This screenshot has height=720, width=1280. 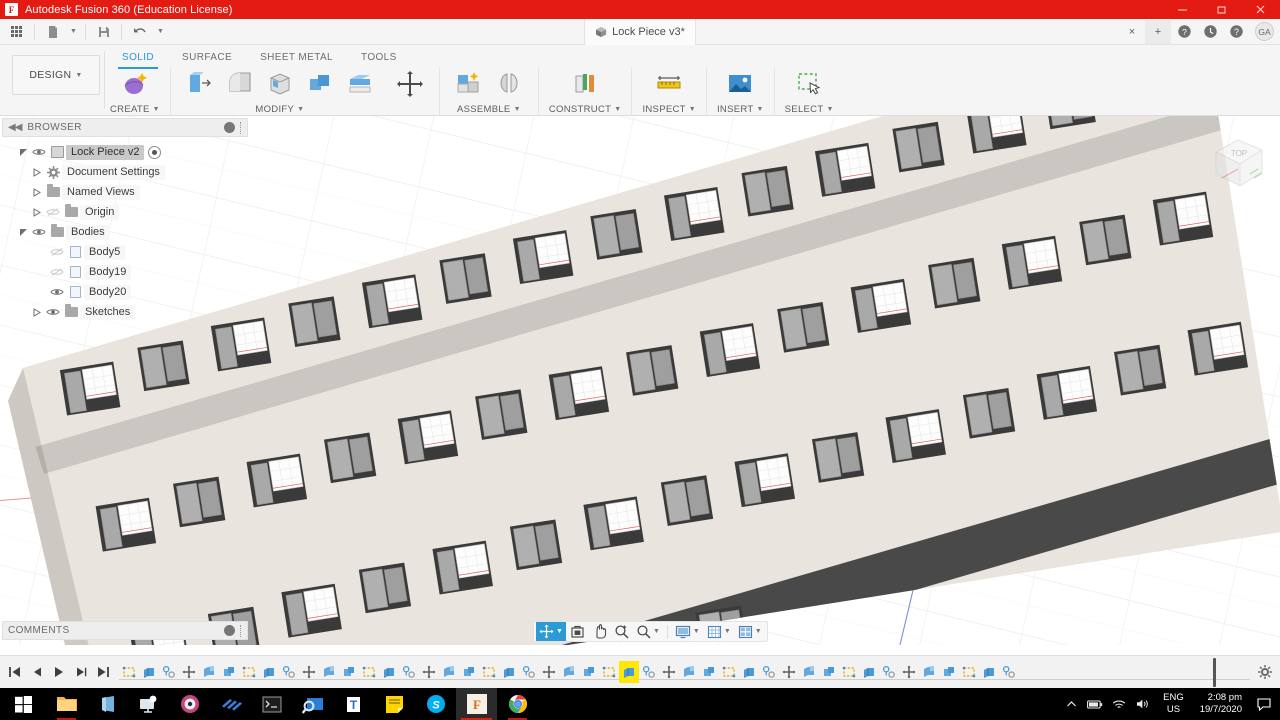 I want to click on new-document-dropdown-icon: ▼, so click(x=73, y=32).